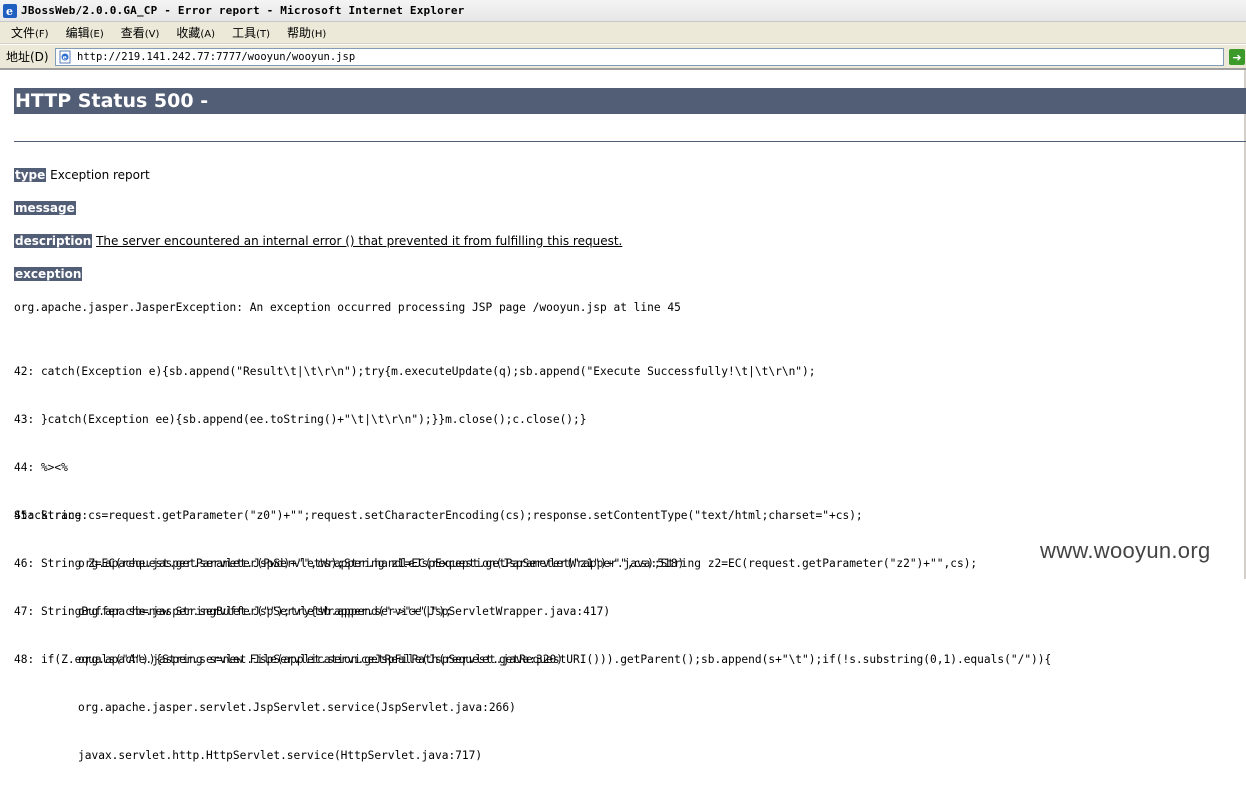 The image size is (1246, 796). I want to click on menu-help: 帮助(H), so click(306, 32).